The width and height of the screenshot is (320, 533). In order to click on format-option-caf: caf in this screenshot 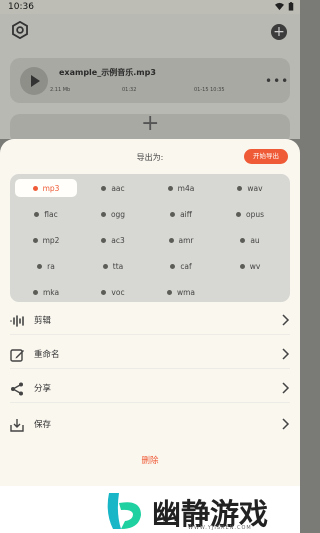, I will do `click(181, 266)`.